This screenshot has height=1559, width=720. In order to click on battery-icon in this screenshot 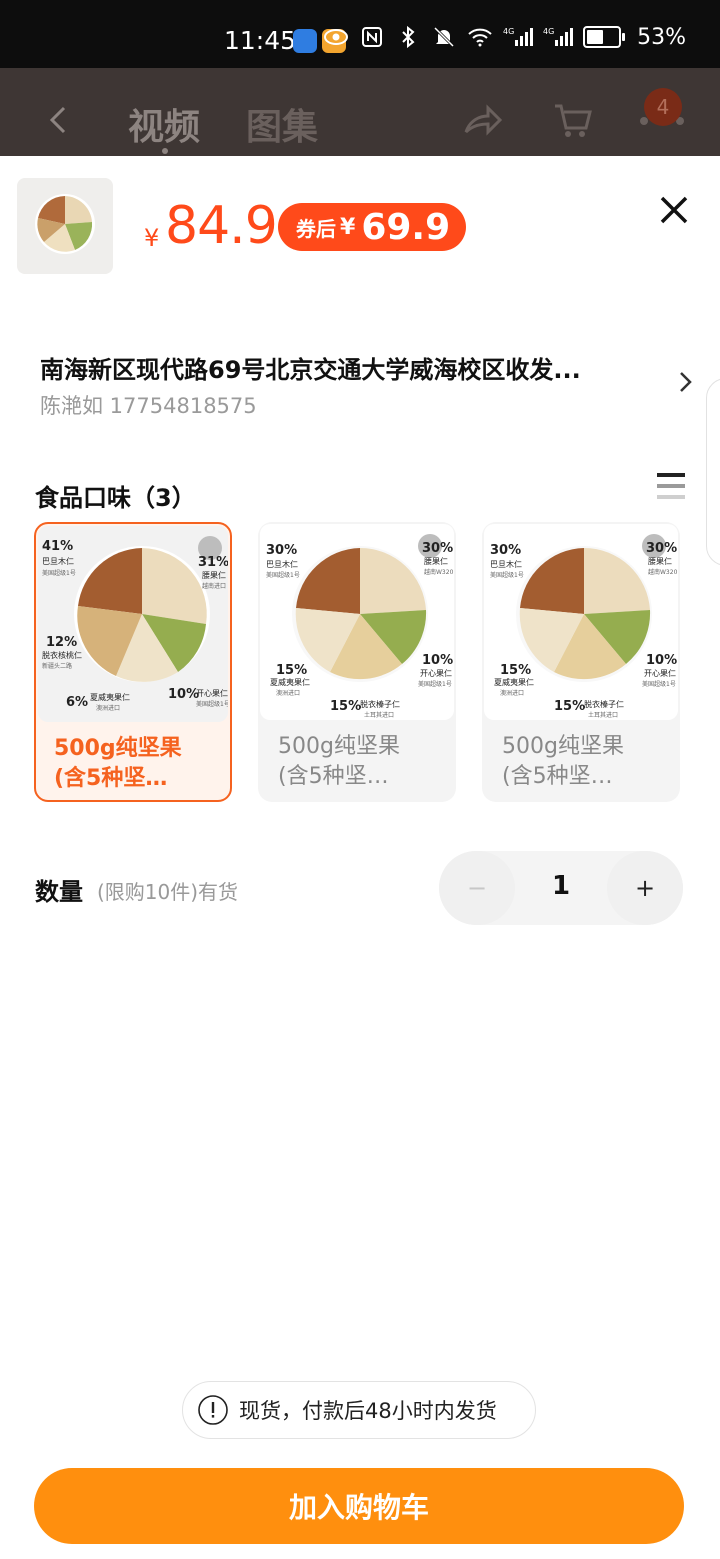, I will do `click(604, 37)`.